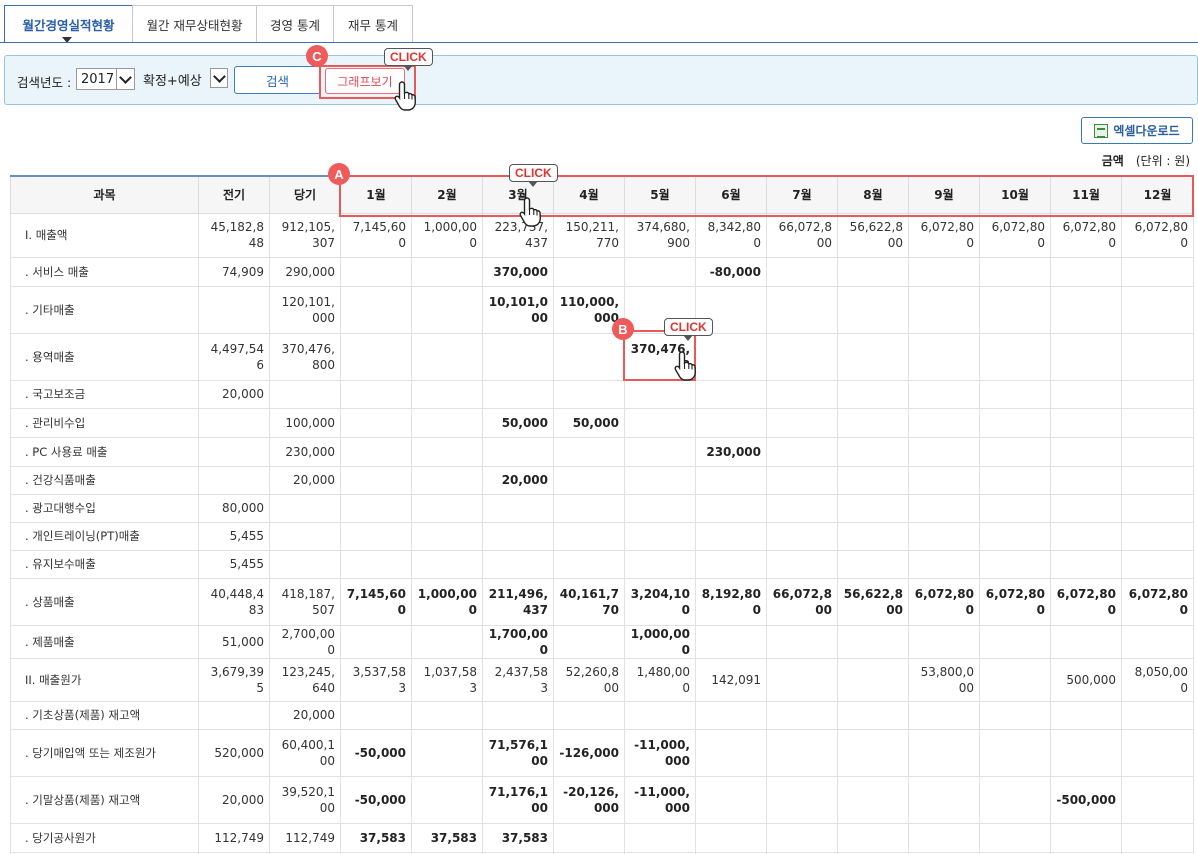  What do you see at coordinates (105, 79) in the screenshot?
I see `year-select: 2017` at bounding box center [105, 79].